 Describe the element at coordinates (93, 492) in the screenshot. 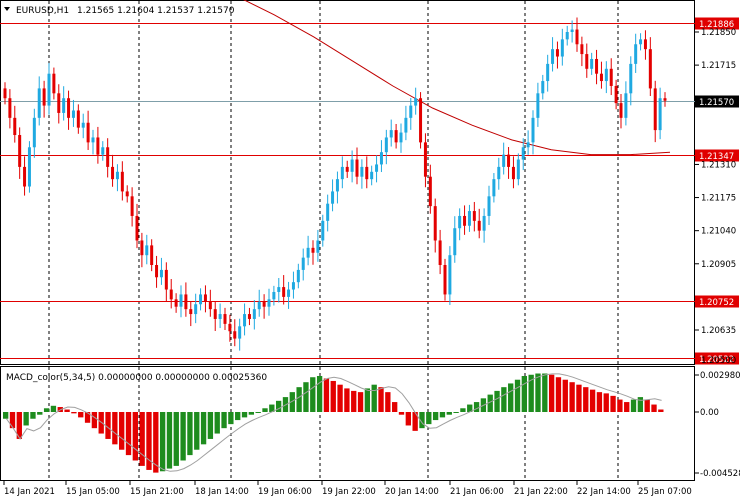

I see `time-tick-label: 15 Jan 05:00` at that location.